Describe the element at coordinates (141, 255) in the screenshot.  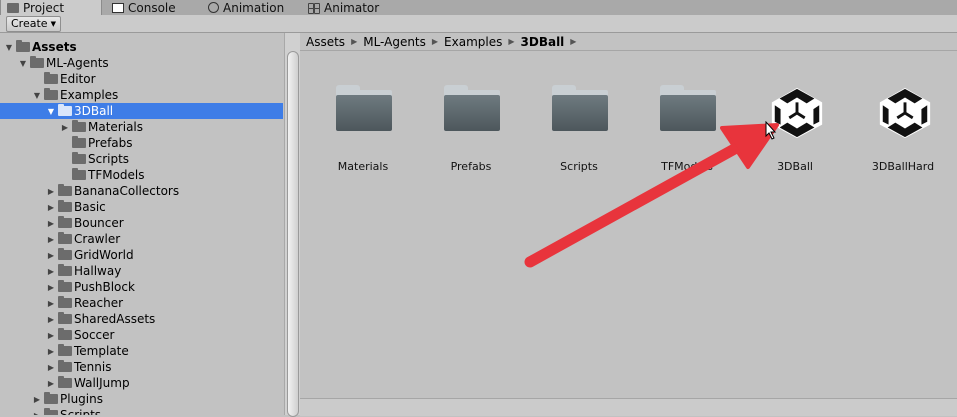
I see `tree-item: ▶ GridWorld` at that location.